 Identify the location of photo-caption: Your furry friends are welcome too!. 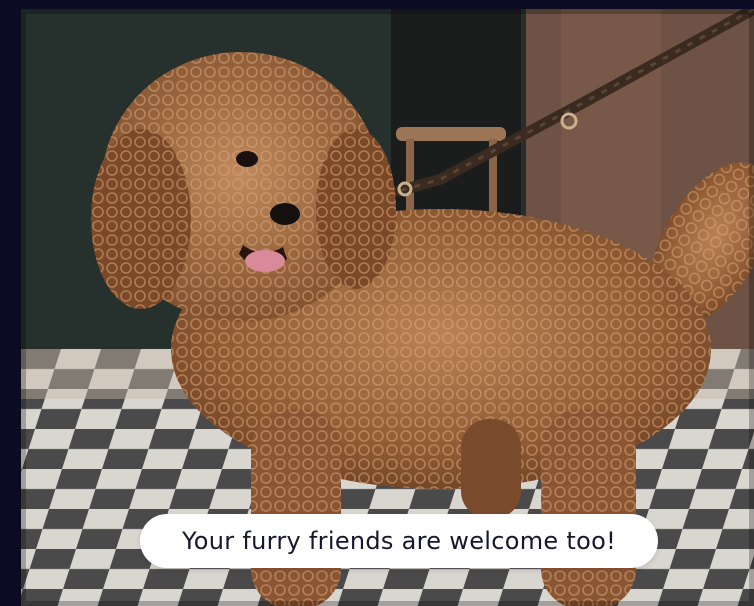
(399, 541).